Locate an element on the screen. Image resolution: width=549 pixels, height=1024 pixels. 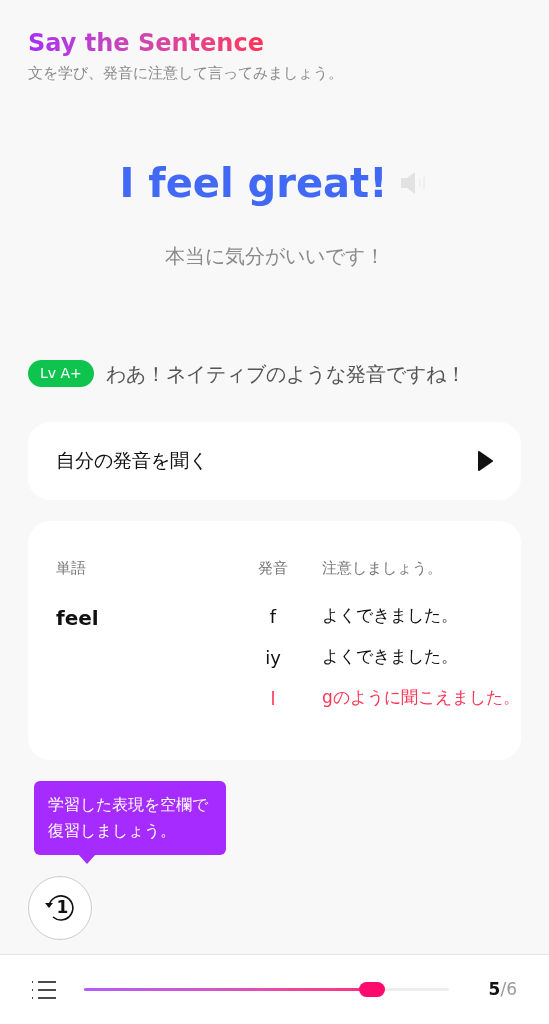
play-icon is located at coordinates (485, 460).